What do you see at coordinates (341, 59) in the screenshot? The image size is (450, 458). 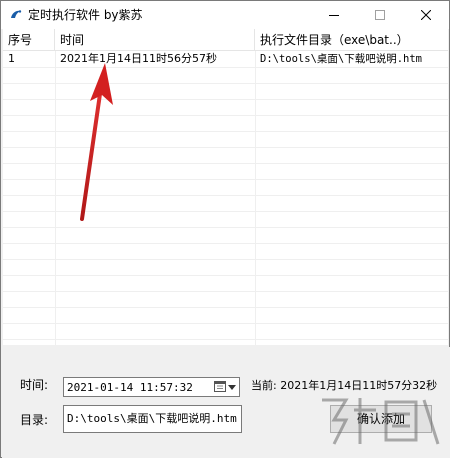 I see `row-path: D:\tools\桌面\下载吧说明.htm` at bounding box center [341, 59].